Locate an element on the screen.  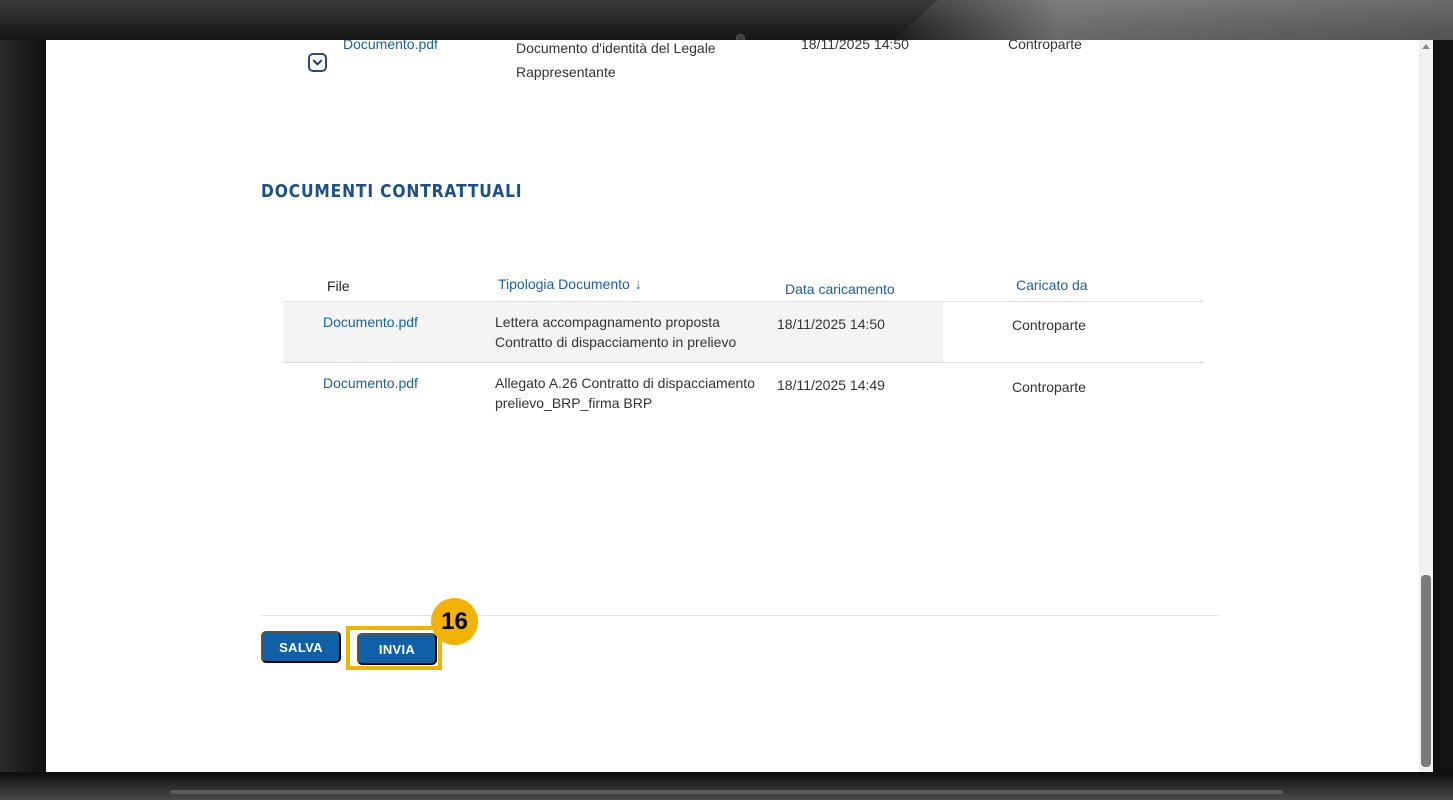
laptop-bezel-left is located at coordinates (23, 407).